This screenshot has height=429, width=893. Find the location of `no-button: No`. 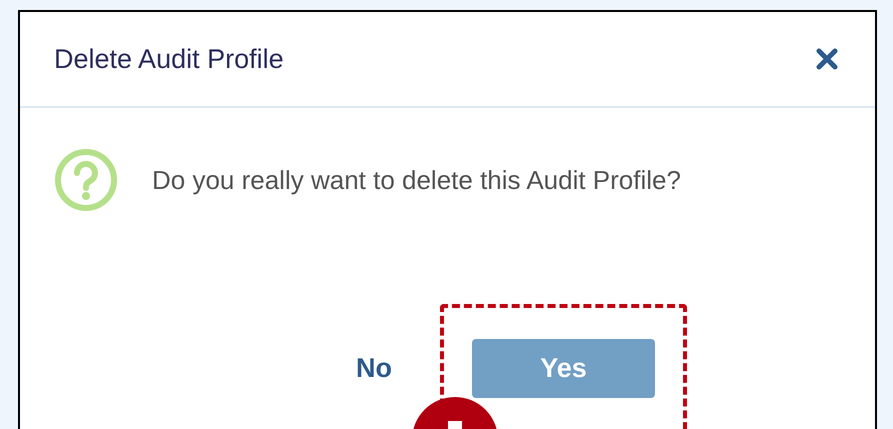

no-button: No is located at coordinates (374, 368).